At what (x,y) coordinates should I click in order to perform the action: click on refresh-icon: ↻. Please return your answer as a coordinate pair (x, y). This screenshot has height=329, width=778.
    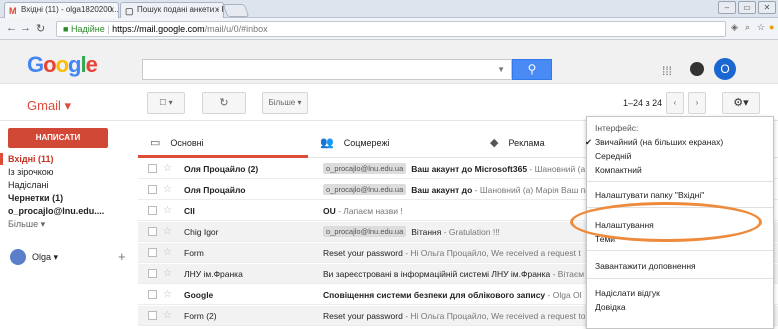
    Looking at the image, I should click on (224, 103).